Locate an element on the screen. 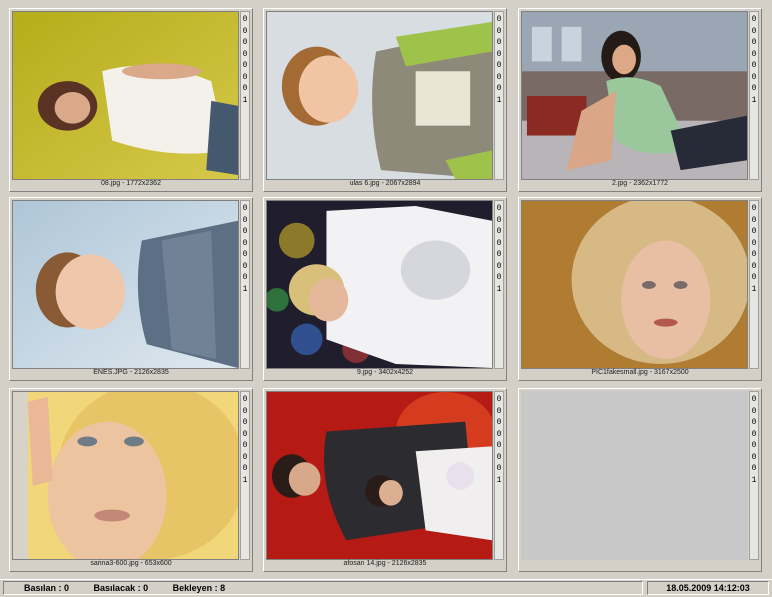  thumbnail-caption: PIC1fakesmall.jpg - 3167x2500 is located at coordinates (640, 372).